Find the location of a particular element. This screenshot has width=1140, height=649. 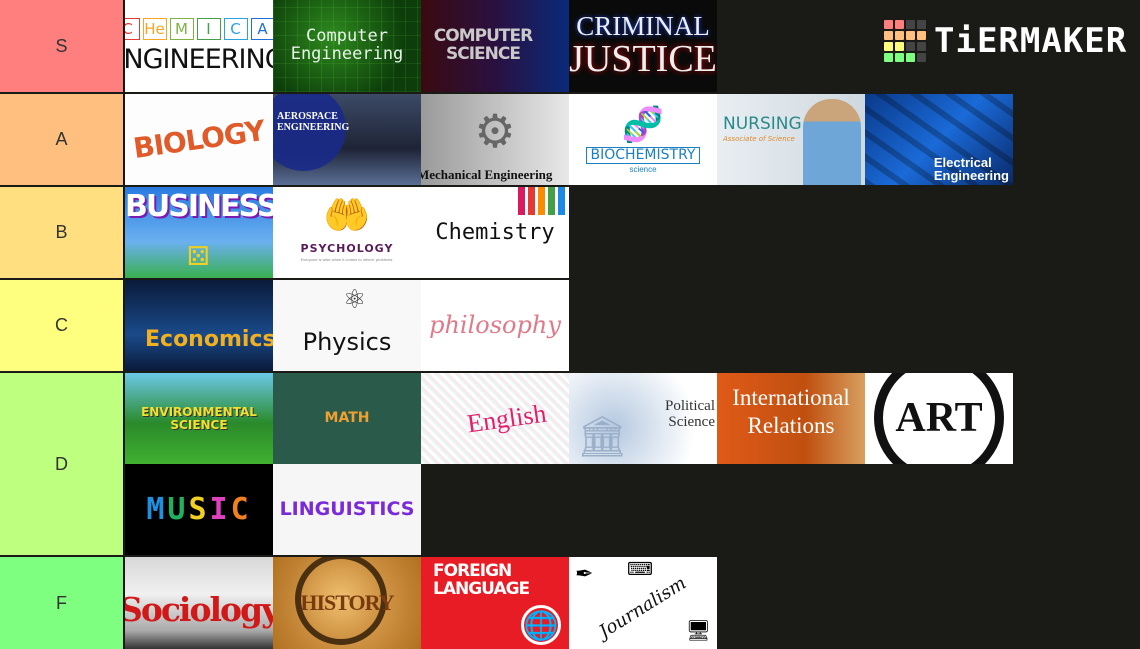

tier-item-international-relations: International Relations is located at coordinates (791, 418).